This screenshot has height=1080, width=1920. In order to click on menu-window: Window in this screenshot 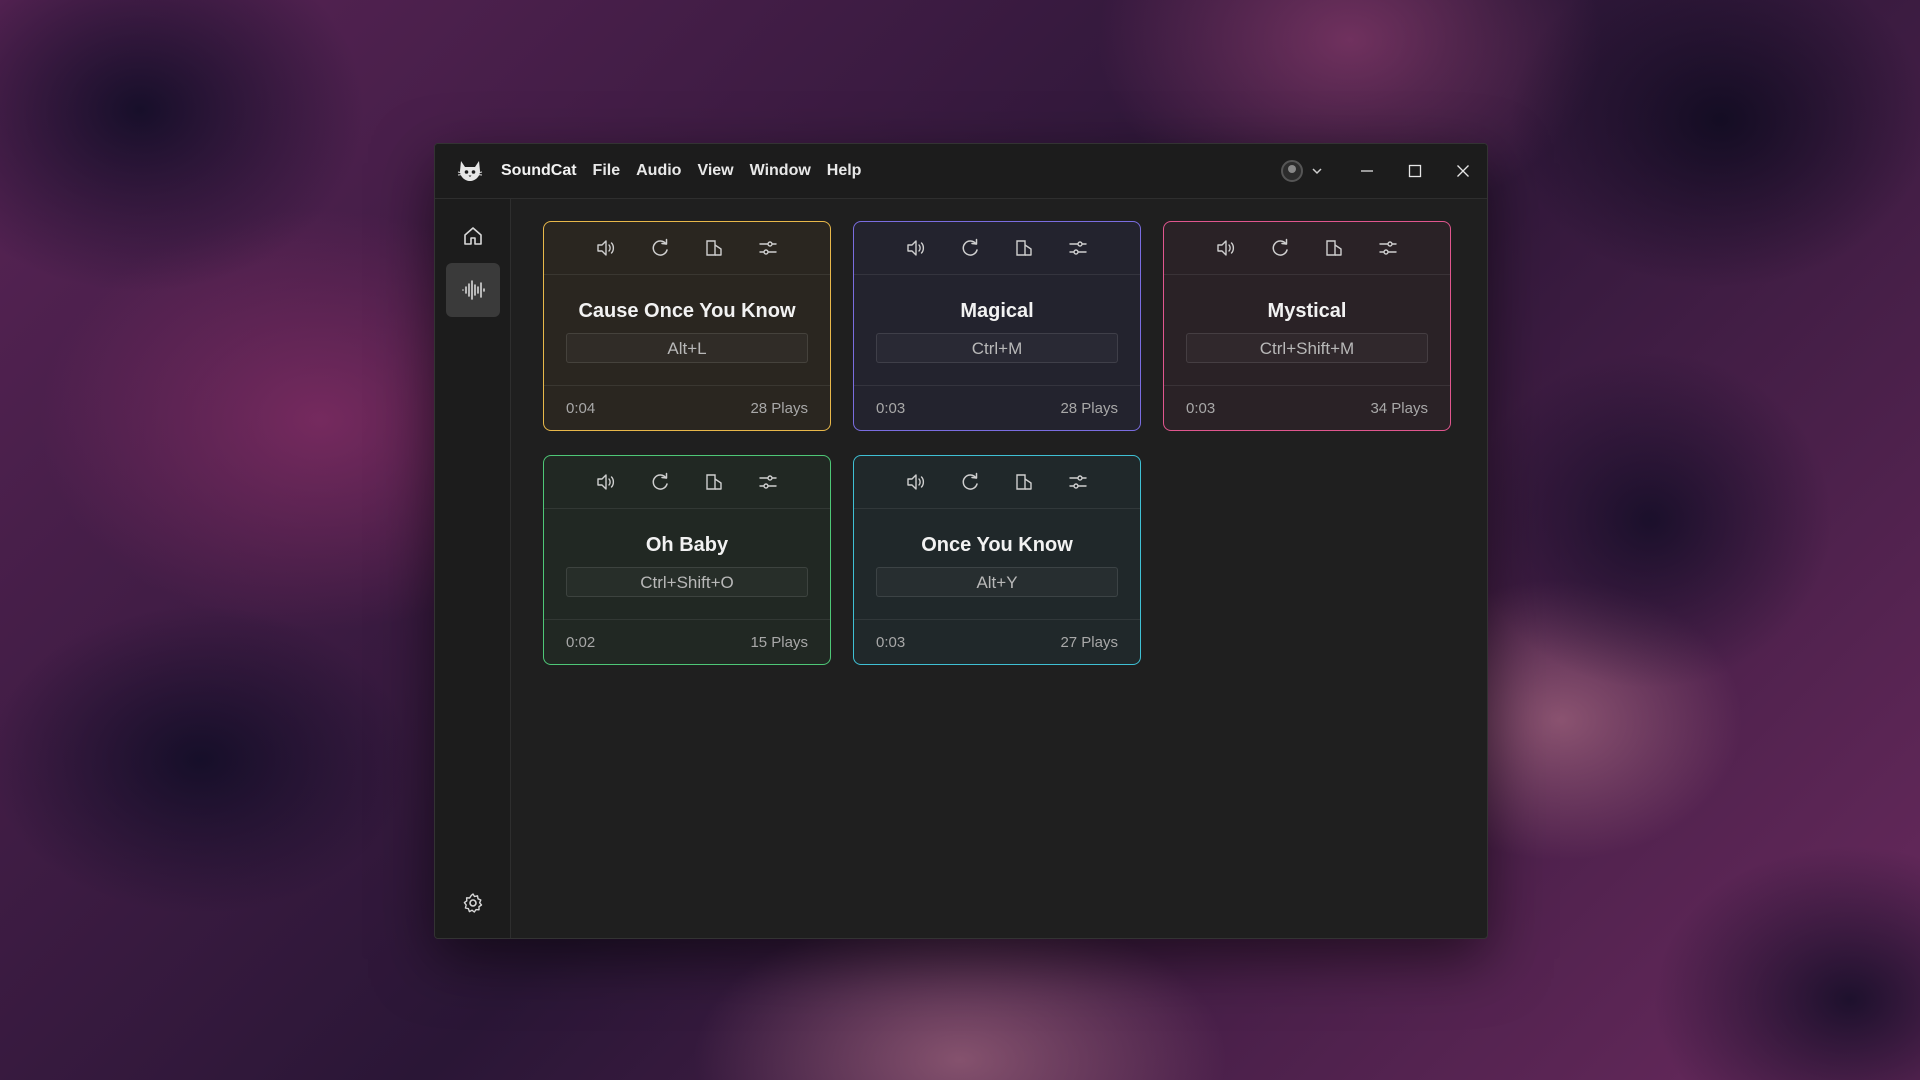, I will do `click(780, 171)`.